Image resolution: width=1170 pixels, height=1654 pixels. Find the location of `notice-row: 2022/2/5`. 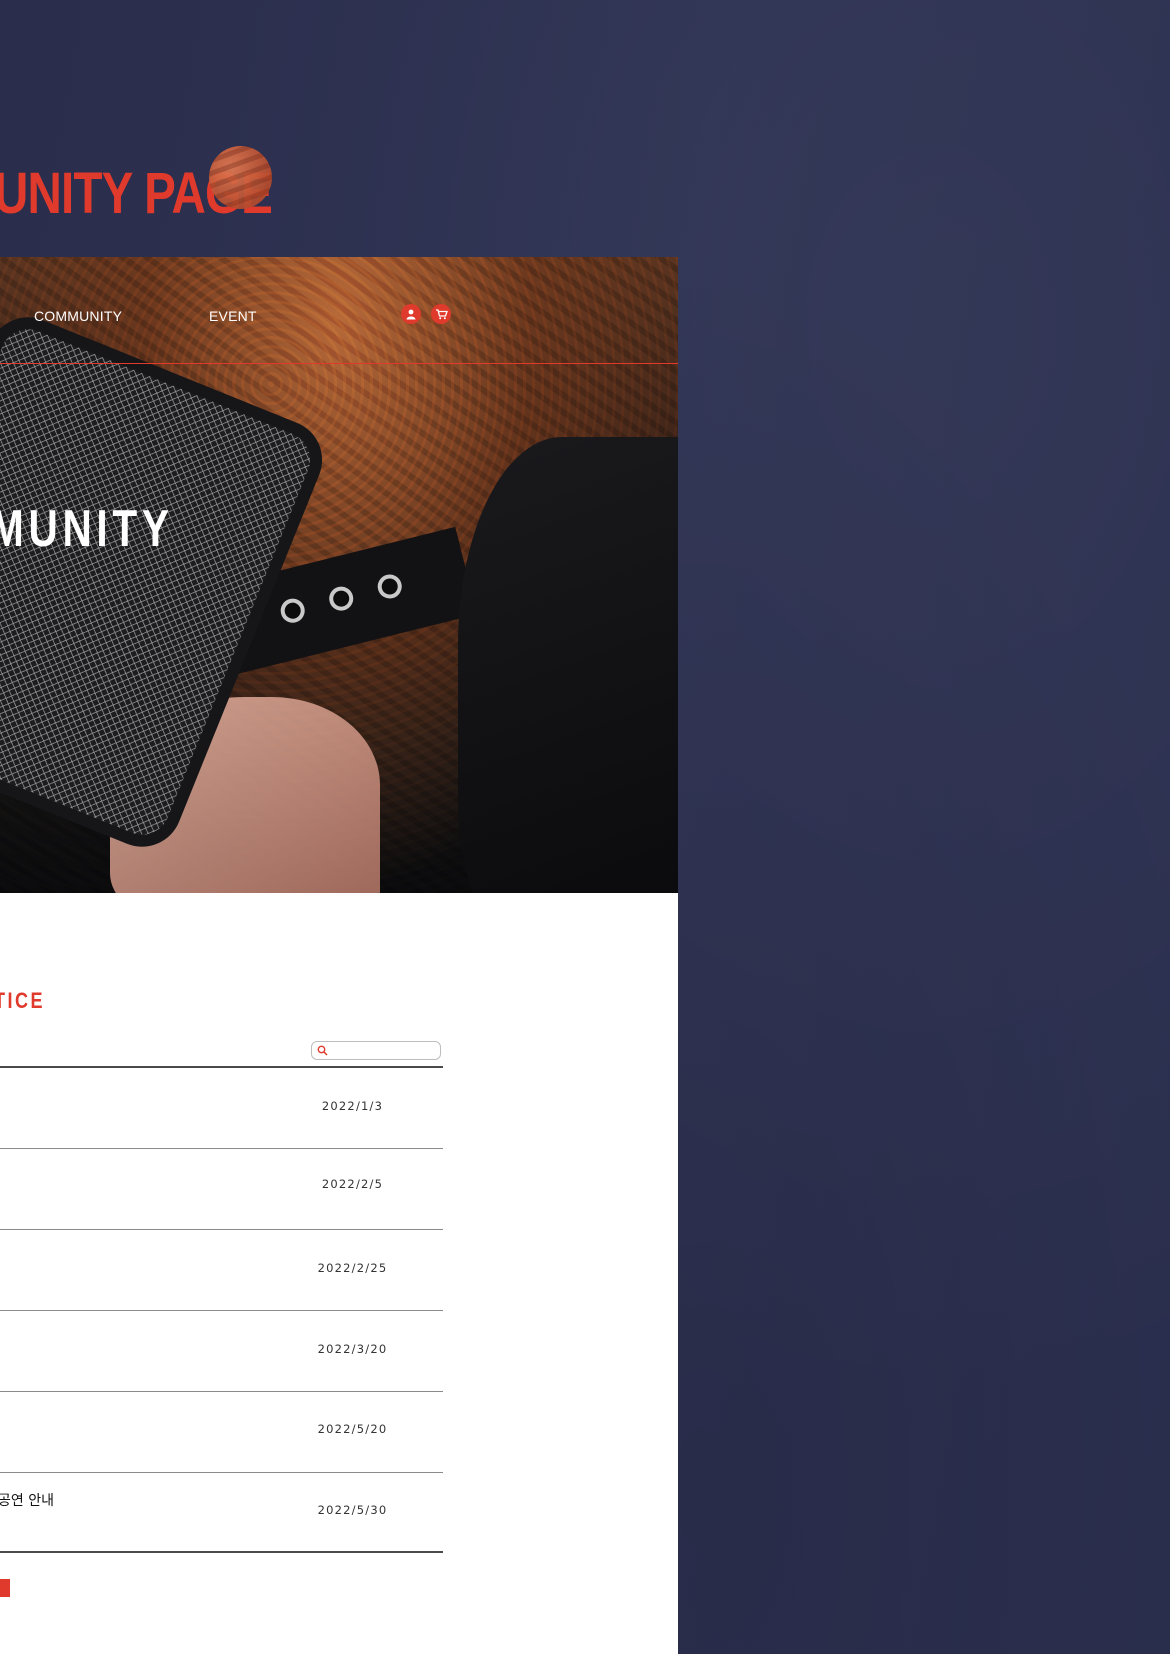

notice-row: 2022/2/5 is located at coordinates (221, 1189).